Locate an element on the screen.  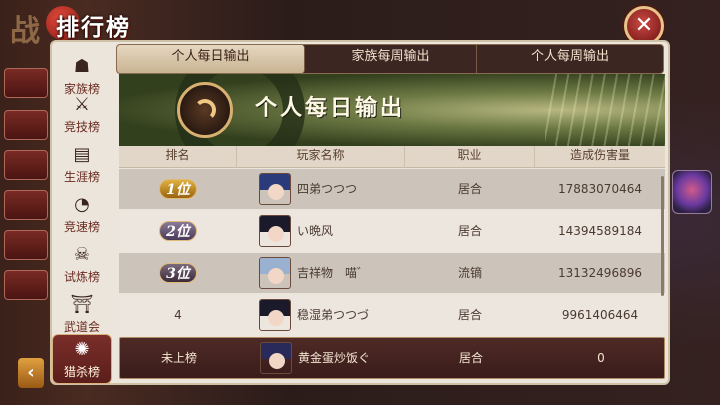
background-character-icon is located at coordinates (692, 192).